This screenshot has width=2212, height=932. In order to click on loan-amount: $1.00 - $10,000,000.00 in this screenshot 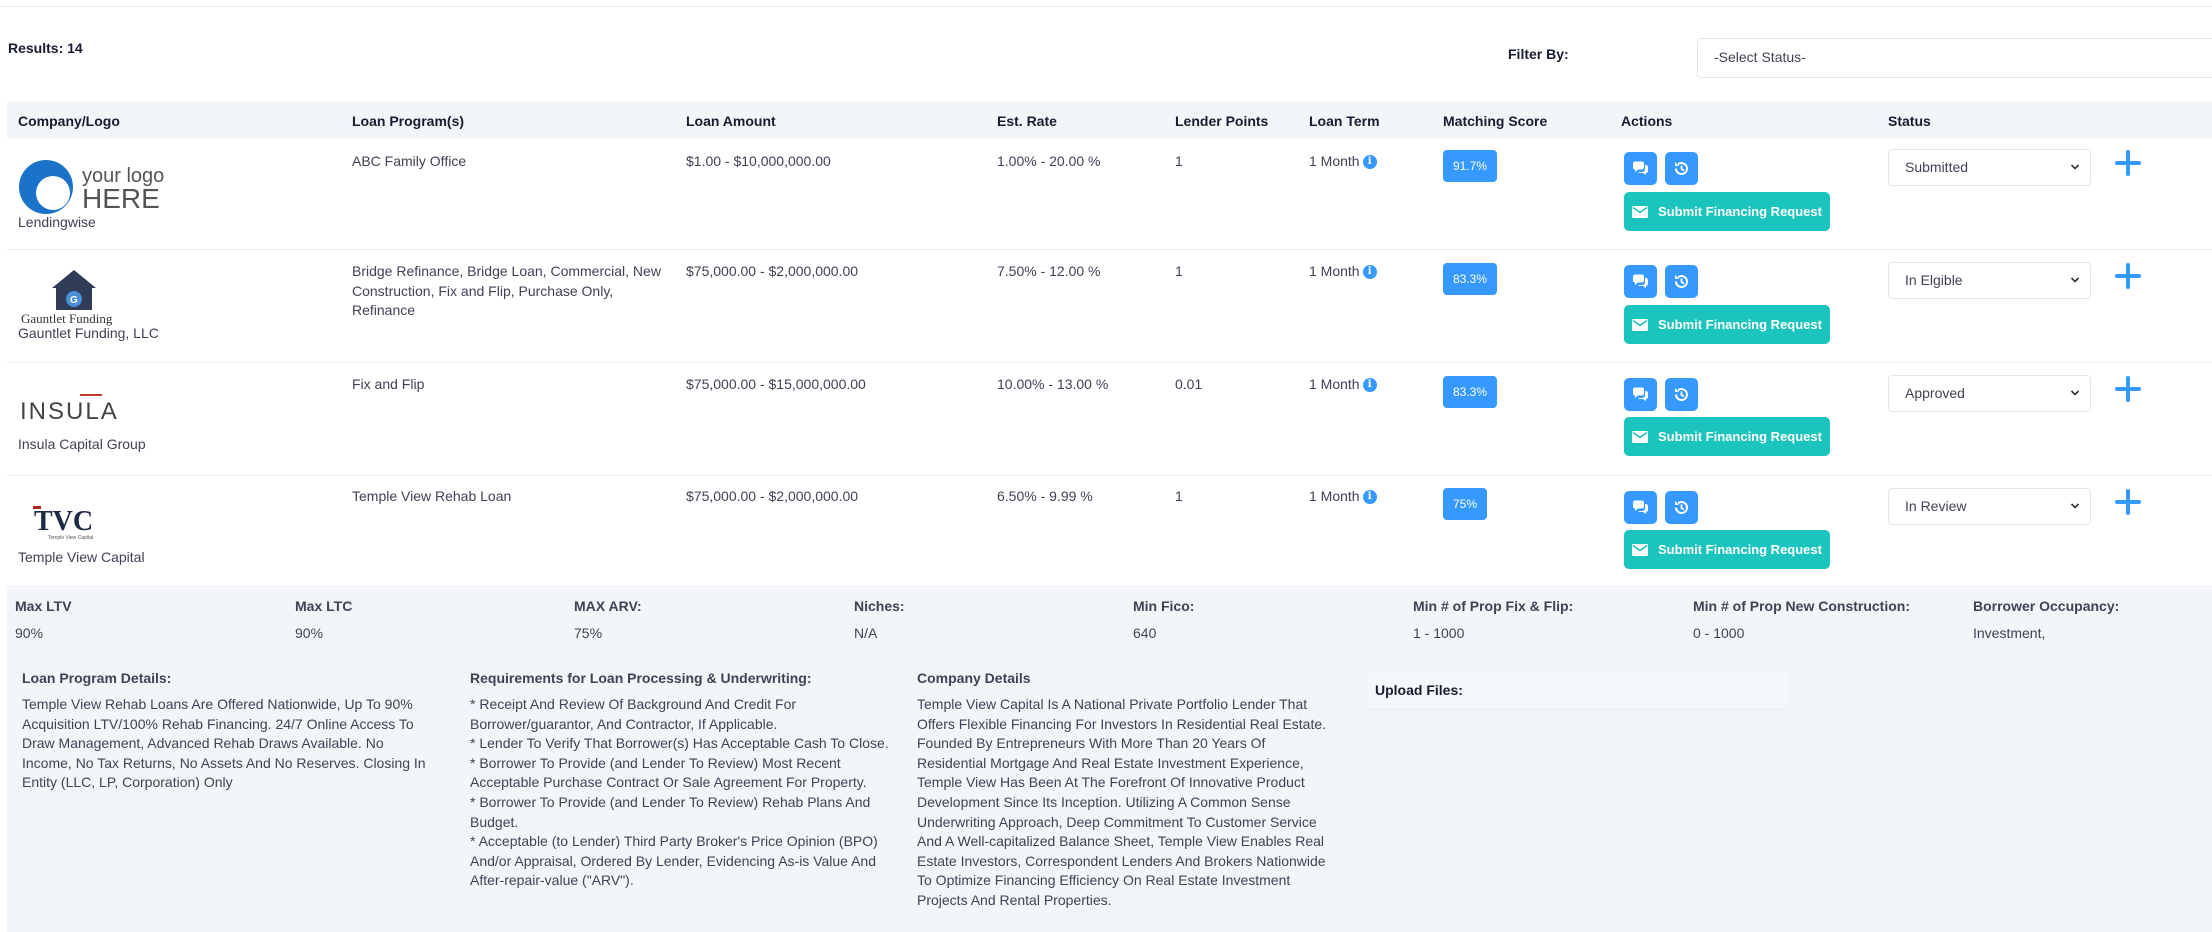, I will do `click(758, 161)`.